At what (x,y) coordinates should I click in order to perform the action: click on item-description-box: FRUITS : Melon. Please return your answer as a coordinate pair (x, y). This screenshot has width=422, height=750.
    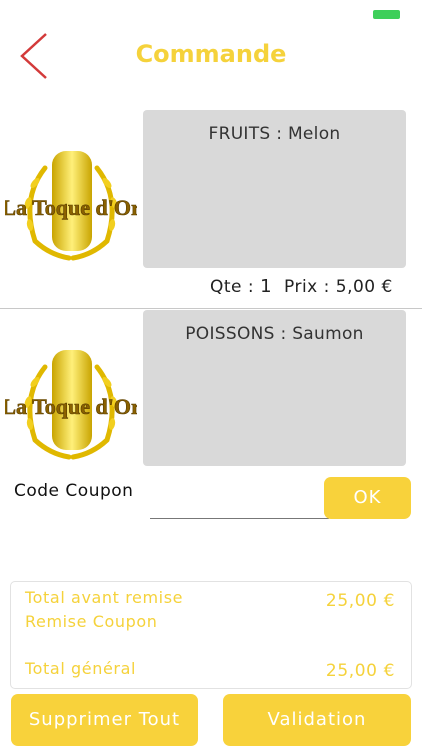
    Looking at the image, I should click on (274, 189).